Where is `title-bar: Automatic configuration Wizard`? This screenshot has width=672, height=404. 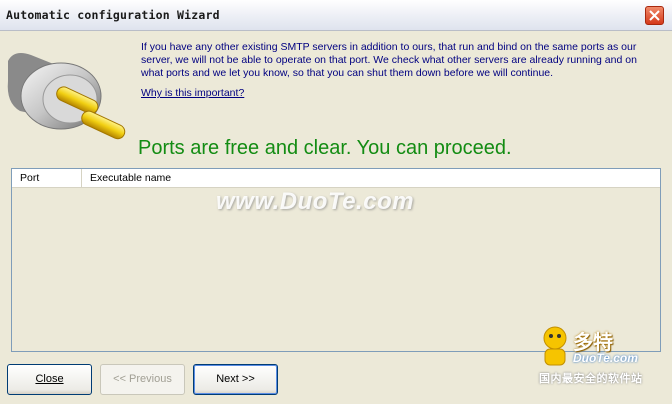
title-bar: Automatic configuration Wizard is located at coordinates (336, 15).